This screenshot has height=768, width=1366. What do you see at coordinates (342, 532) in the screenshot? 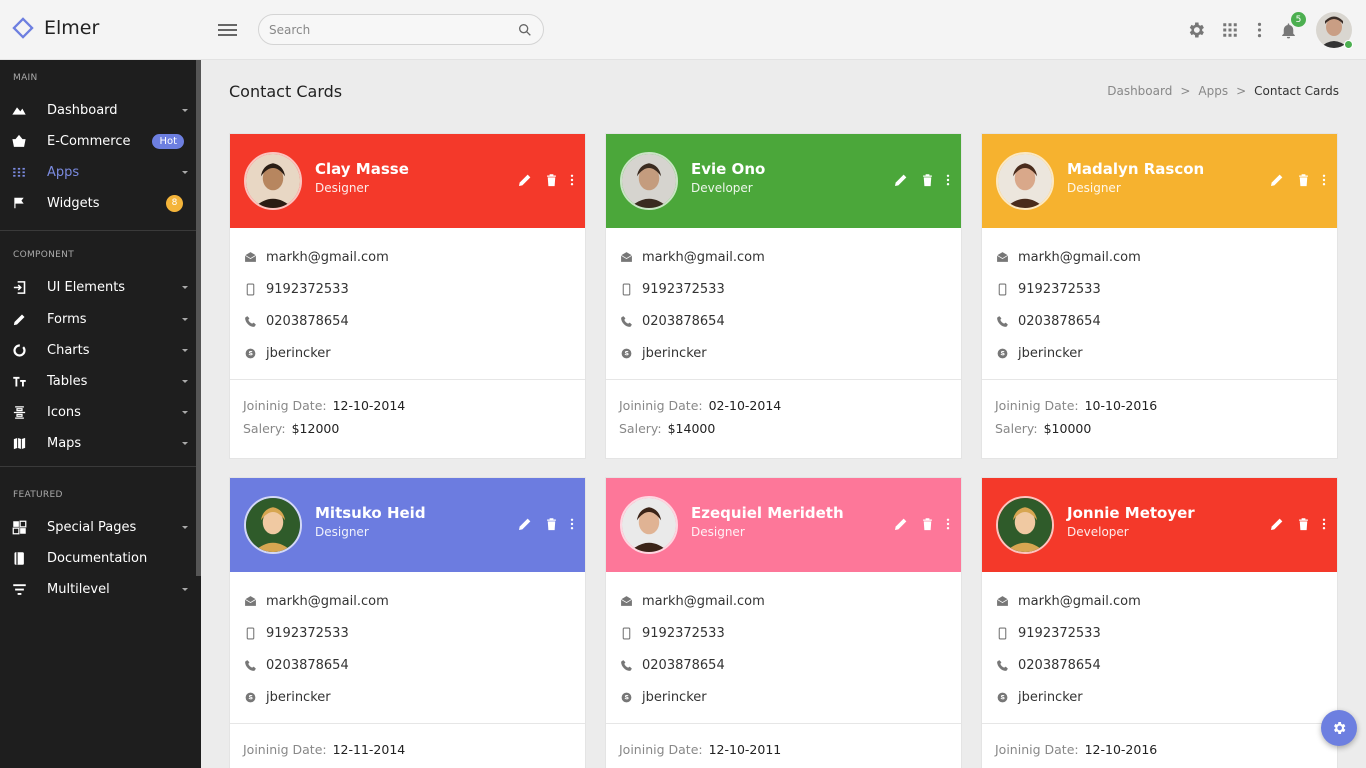
I see `contact-role: Designer` at bounding box center [342, 532].